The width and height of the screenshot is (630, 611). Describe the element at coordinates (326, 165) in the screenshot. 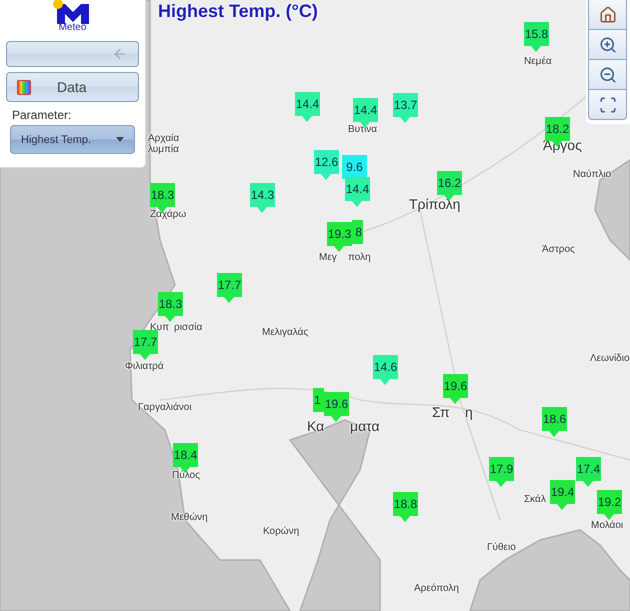

I see `temperature-marker: 12.6` at that location.